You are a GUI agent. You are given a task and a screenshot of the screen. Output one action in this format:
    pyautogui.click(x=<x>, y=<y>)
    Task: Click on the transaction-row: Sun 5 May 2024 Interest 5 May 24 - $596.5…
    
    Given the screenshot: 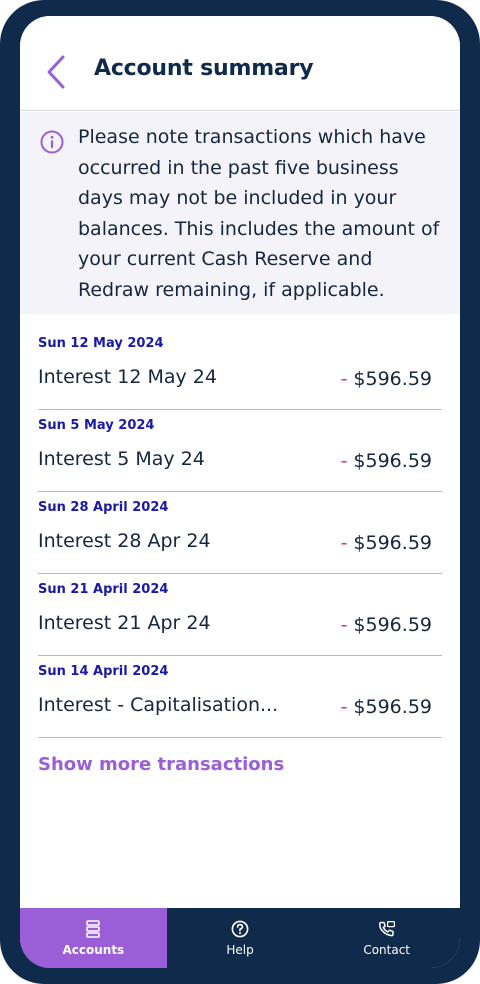 What is the action you would take?
    pyautogui.click(x=240, y=453)
    